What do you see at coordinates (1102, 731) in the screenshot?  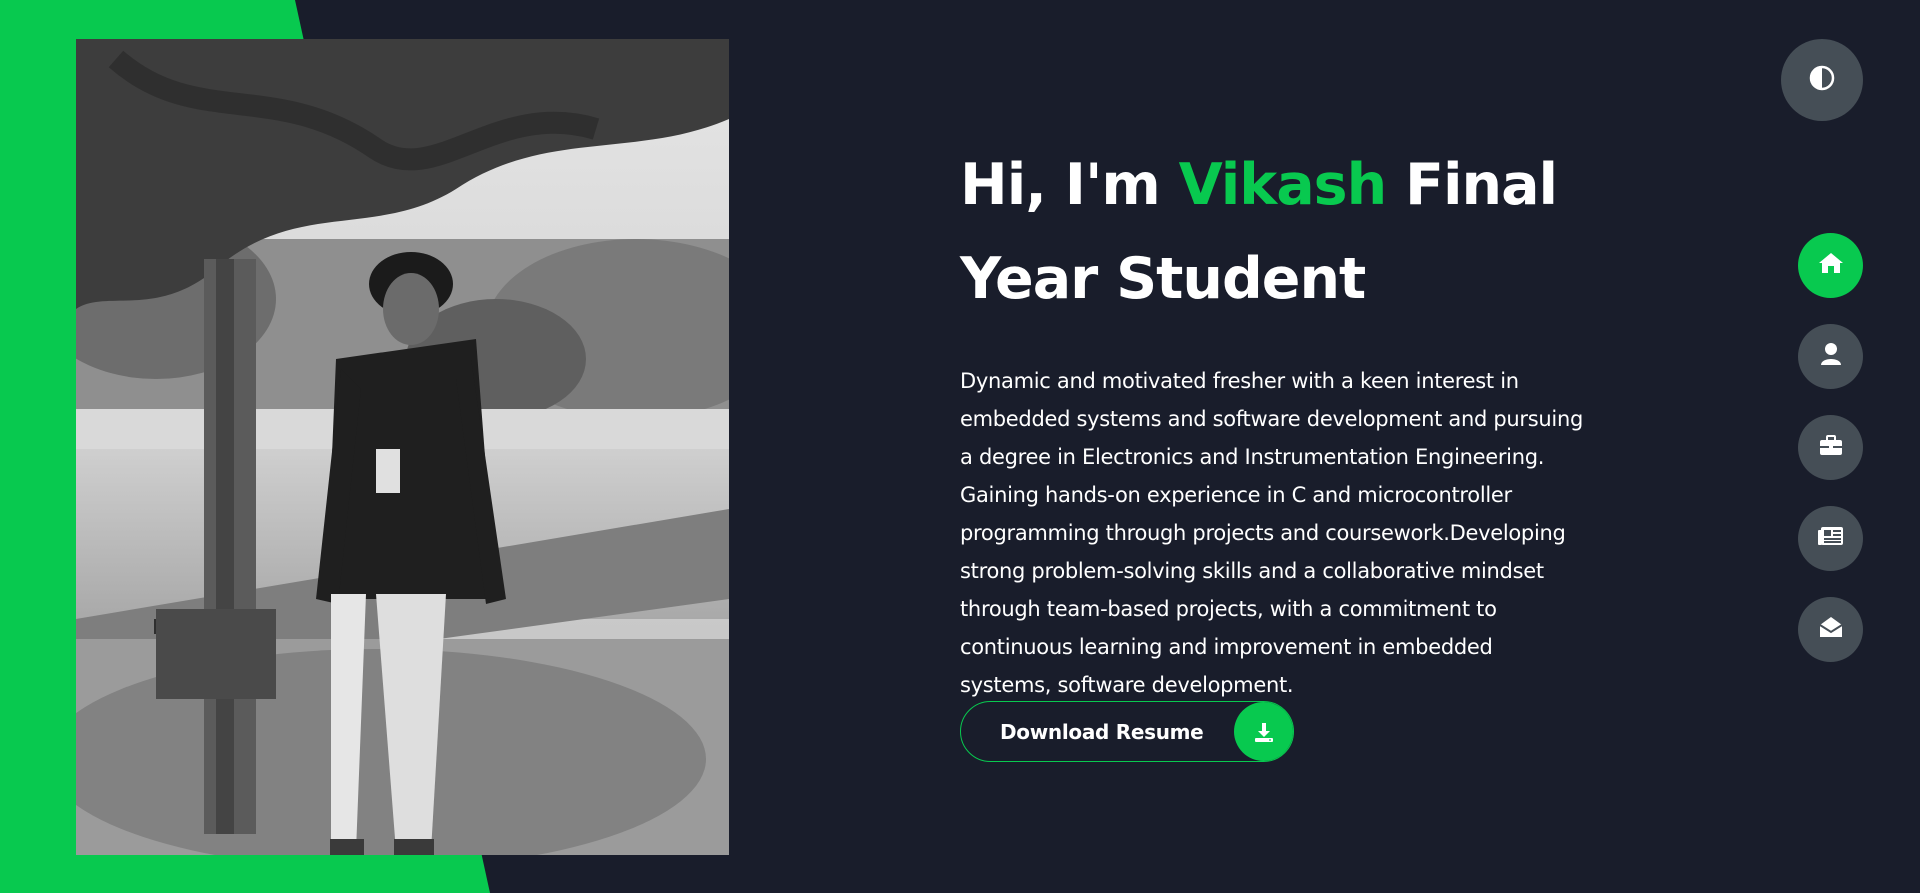 I see `download-resume-label: Download Resume` at bounding box center [1102, 731].